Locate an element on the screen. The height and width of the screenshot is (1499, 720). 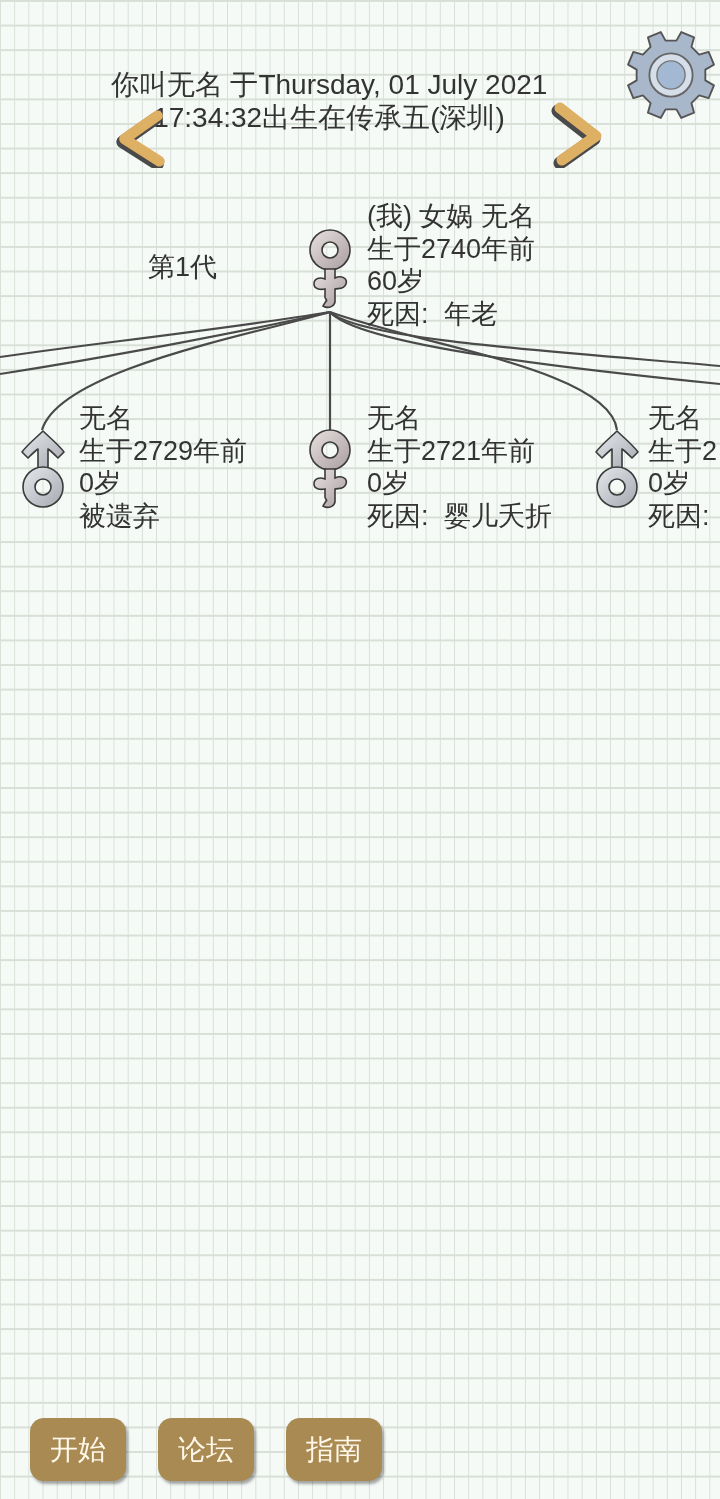
person-info-text: 死因: 年老 is located at coordinates (433, 313).